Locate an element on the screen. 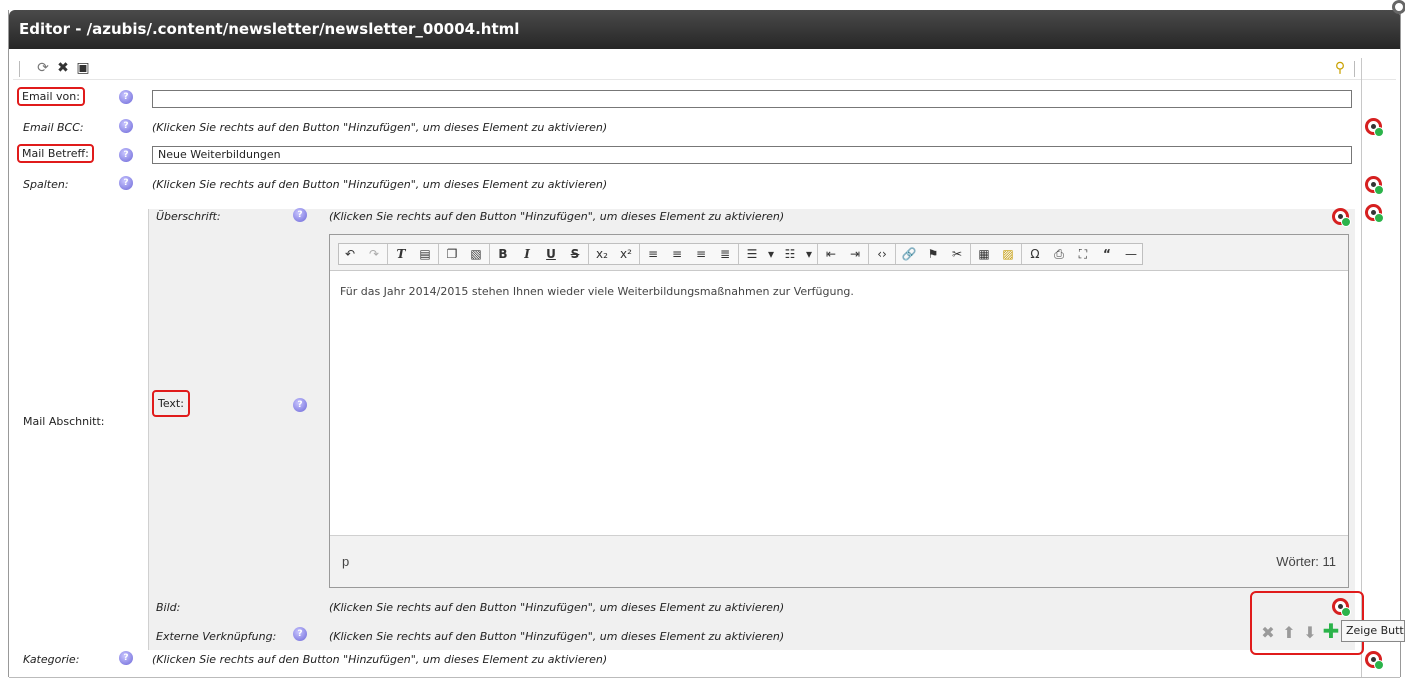 This screenshot has width=1405, height=678. save-icon: ▣ is located at coordinates (83, 68).